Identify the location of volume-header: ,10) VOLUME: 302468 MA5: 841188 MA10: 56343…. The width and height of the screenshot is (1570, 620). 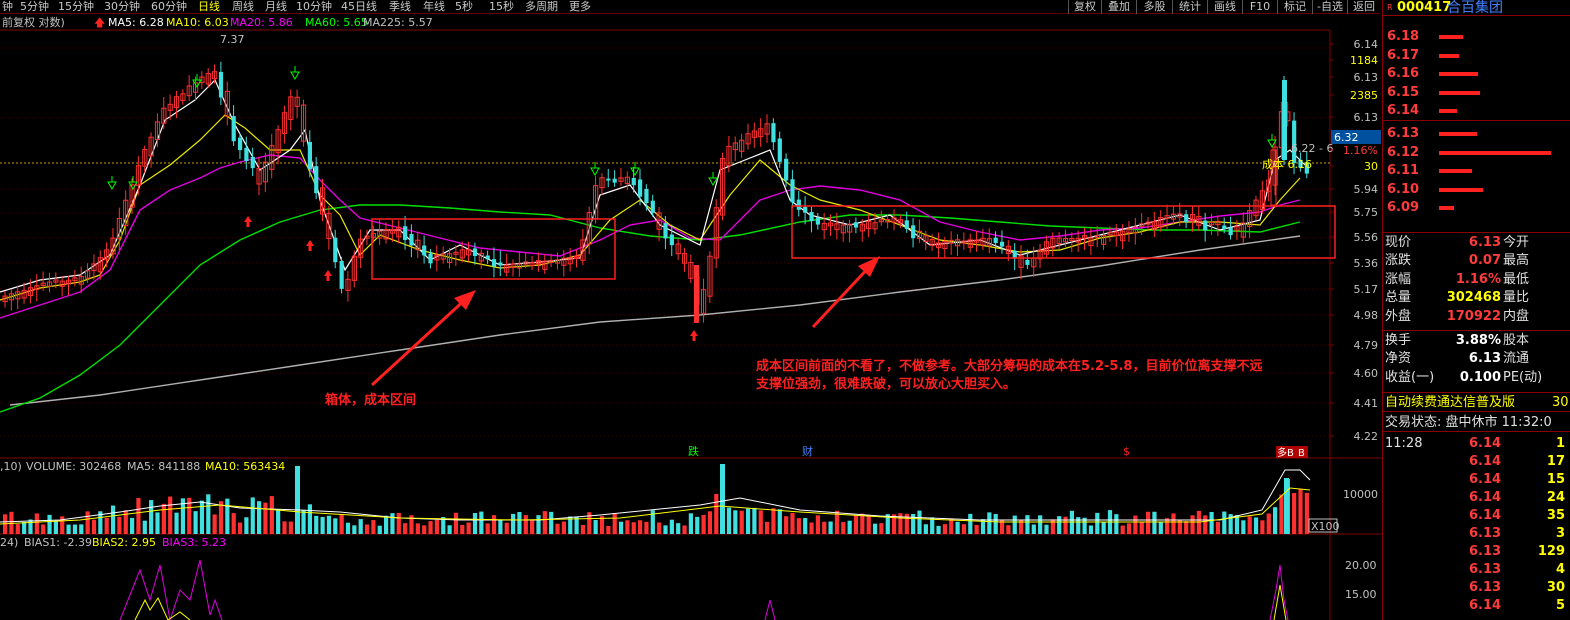
(142, 466).